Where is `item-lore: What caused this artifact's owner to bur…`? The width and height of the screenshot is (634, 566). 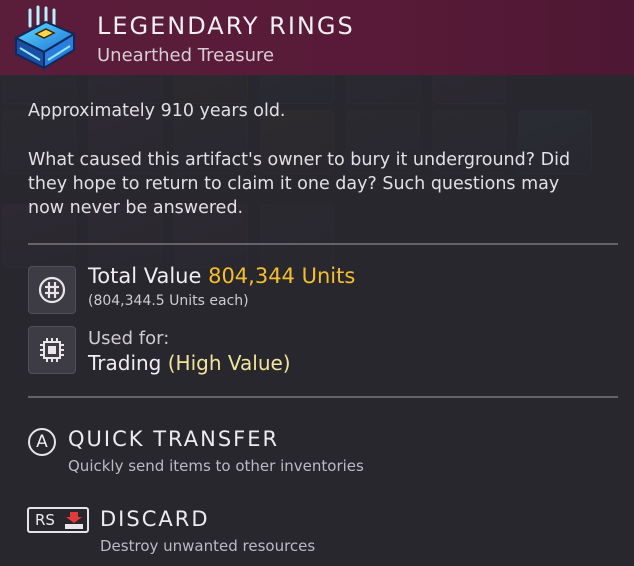 item-lore: What caused this artifact's owner to bur… is located at coordinates (299, 184).